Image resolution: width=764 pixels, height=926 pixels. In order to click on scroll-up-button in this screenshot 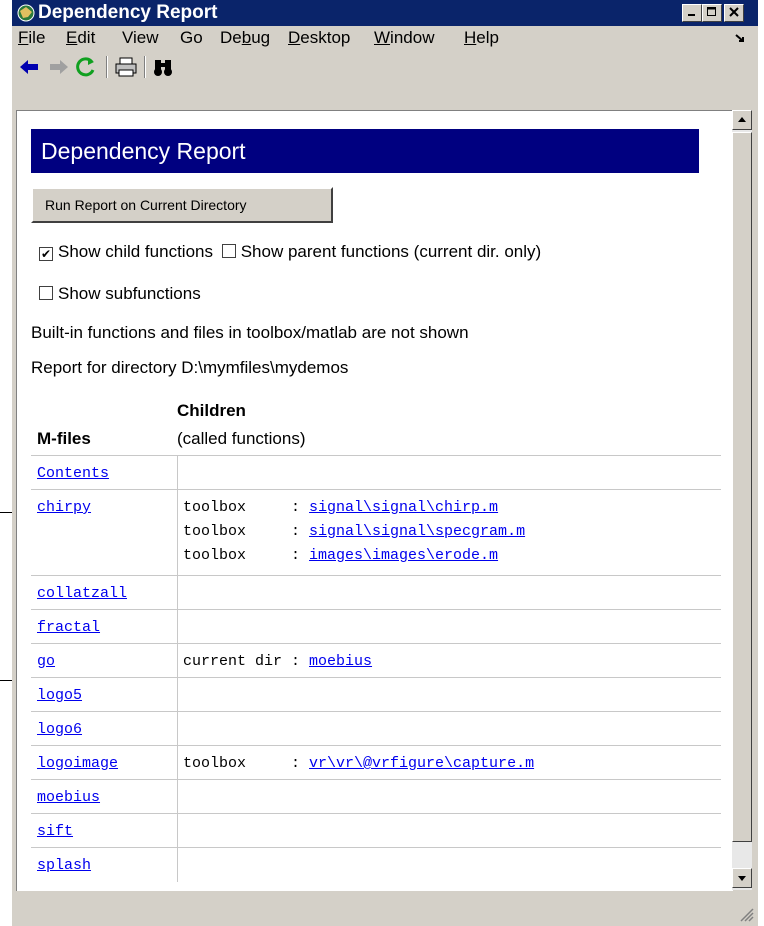, I will do `click(742, 120)`.